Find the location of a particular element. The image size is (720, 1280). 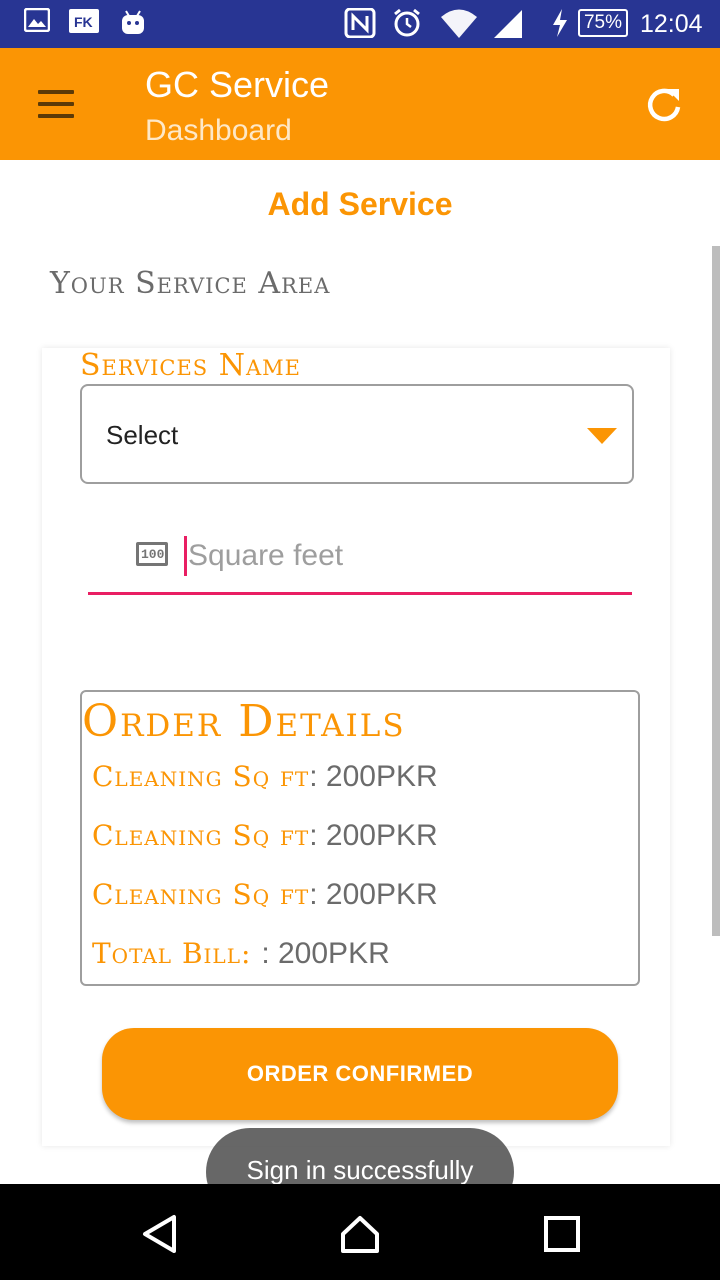

order-details-title: Order Details is located at coordinates (244, 721).